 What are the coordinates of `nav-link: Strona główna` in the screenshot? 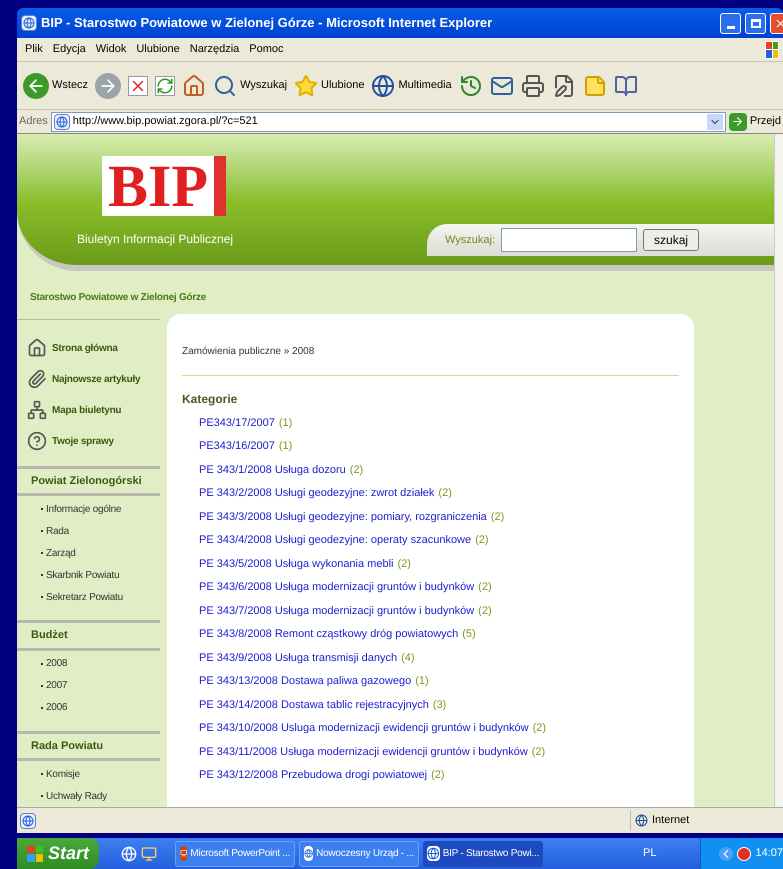 It's located at (93, 348).